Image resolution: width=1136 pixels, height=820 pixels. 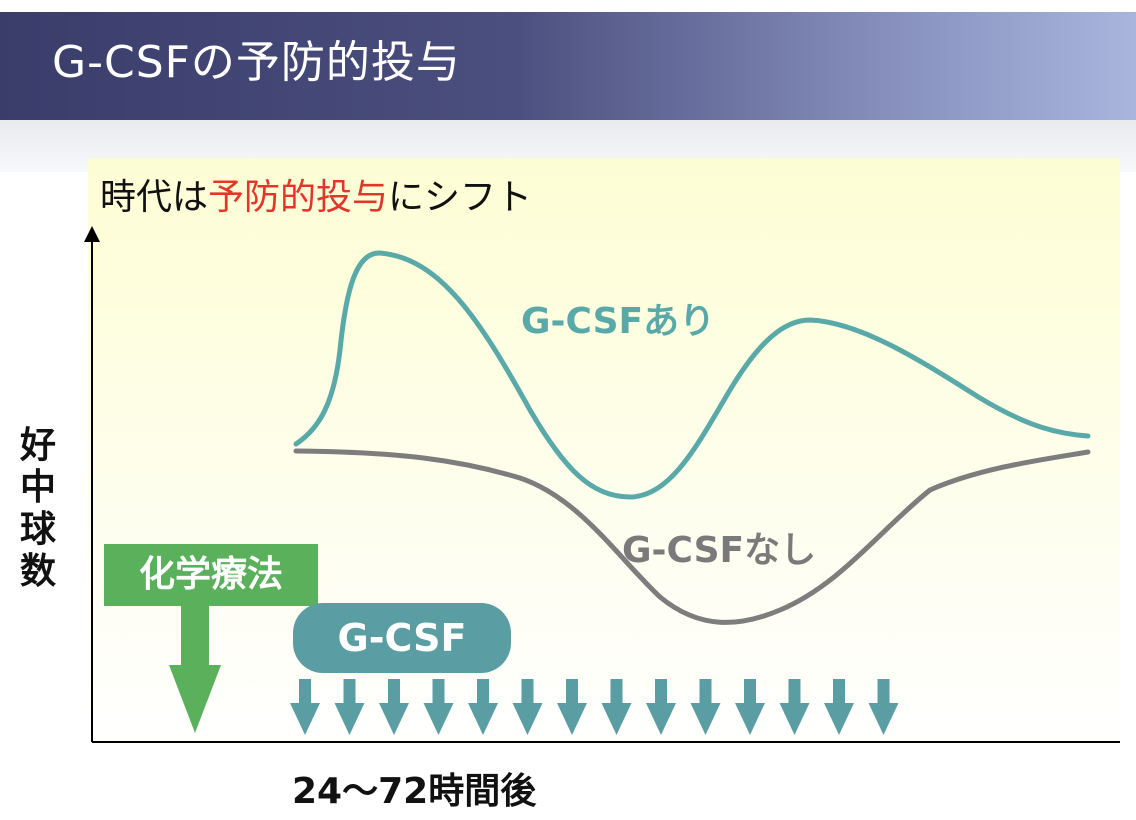 What do you see at coordinates (92, 234) in the screenshot?
I see `y-axis-arrowhead` at bounding box center [92, 234].